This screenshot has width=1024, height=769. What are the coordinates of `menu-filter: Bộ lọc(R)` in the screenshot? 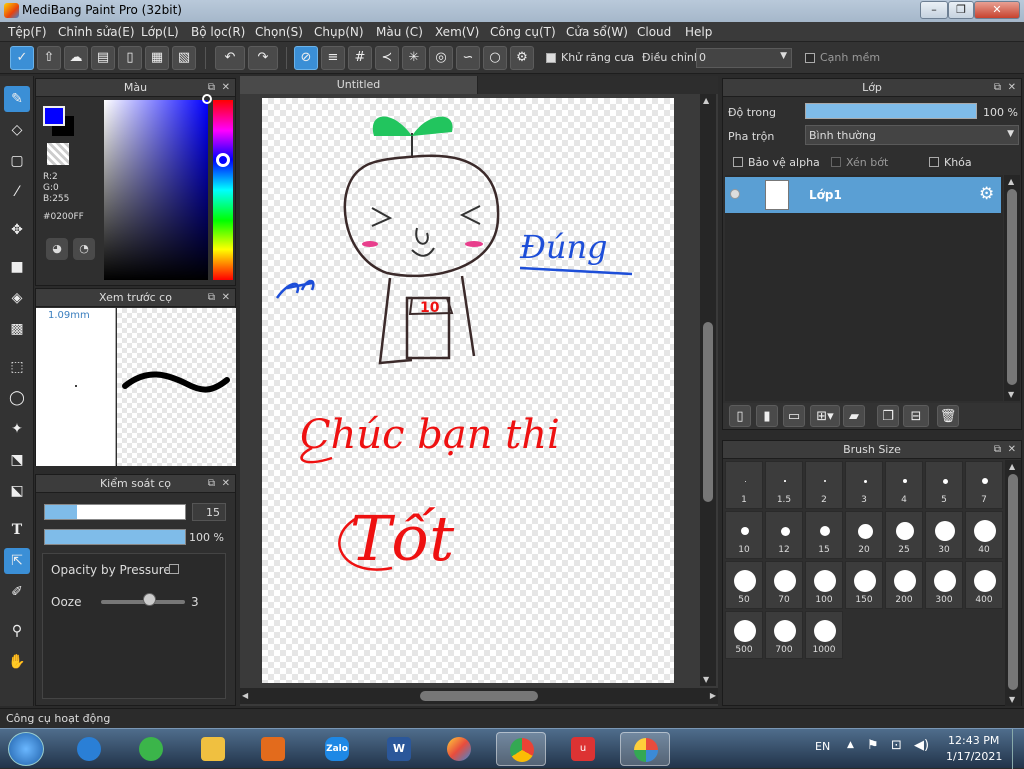 It's located at (218, 32).